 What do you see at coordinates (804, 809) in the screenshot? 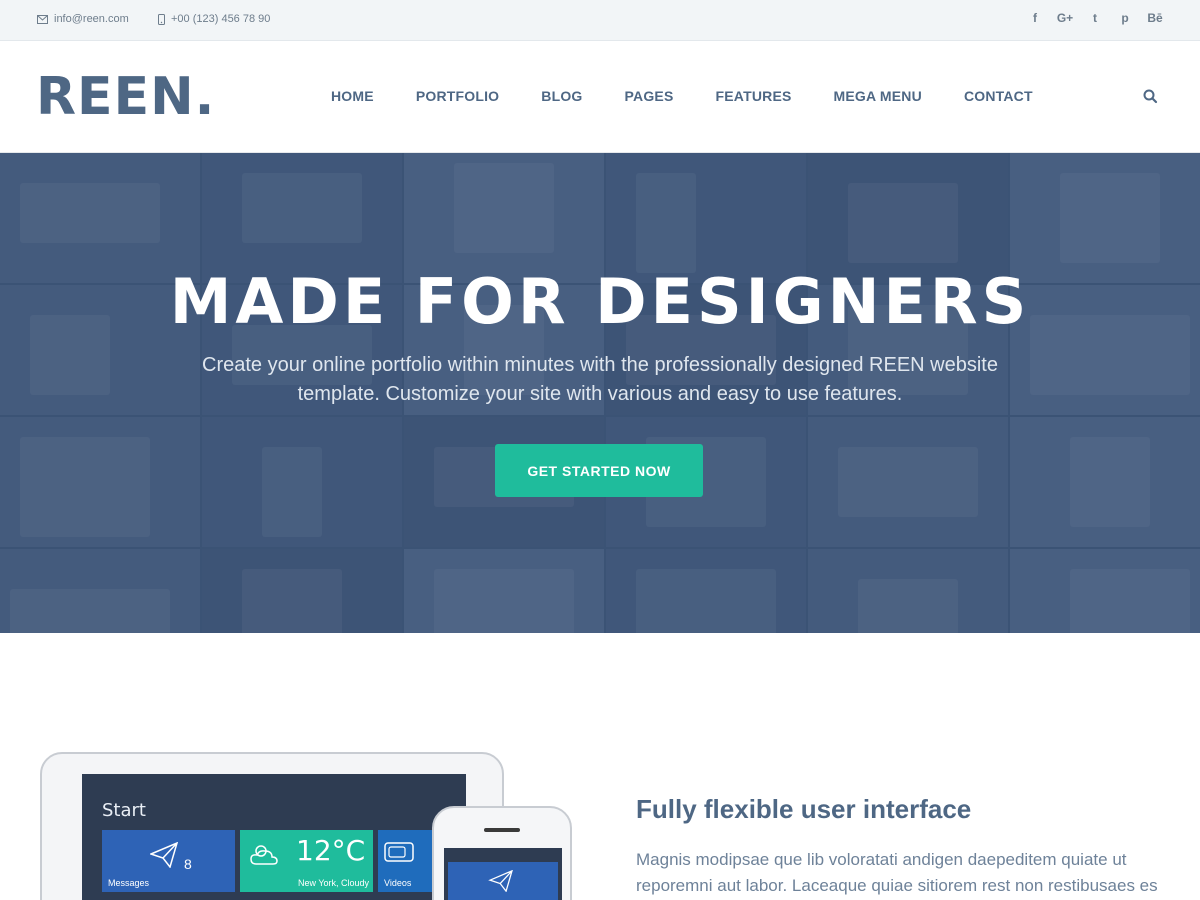
I see `feature-title: Fully flexible user interface` at bounding box center [804, 809].